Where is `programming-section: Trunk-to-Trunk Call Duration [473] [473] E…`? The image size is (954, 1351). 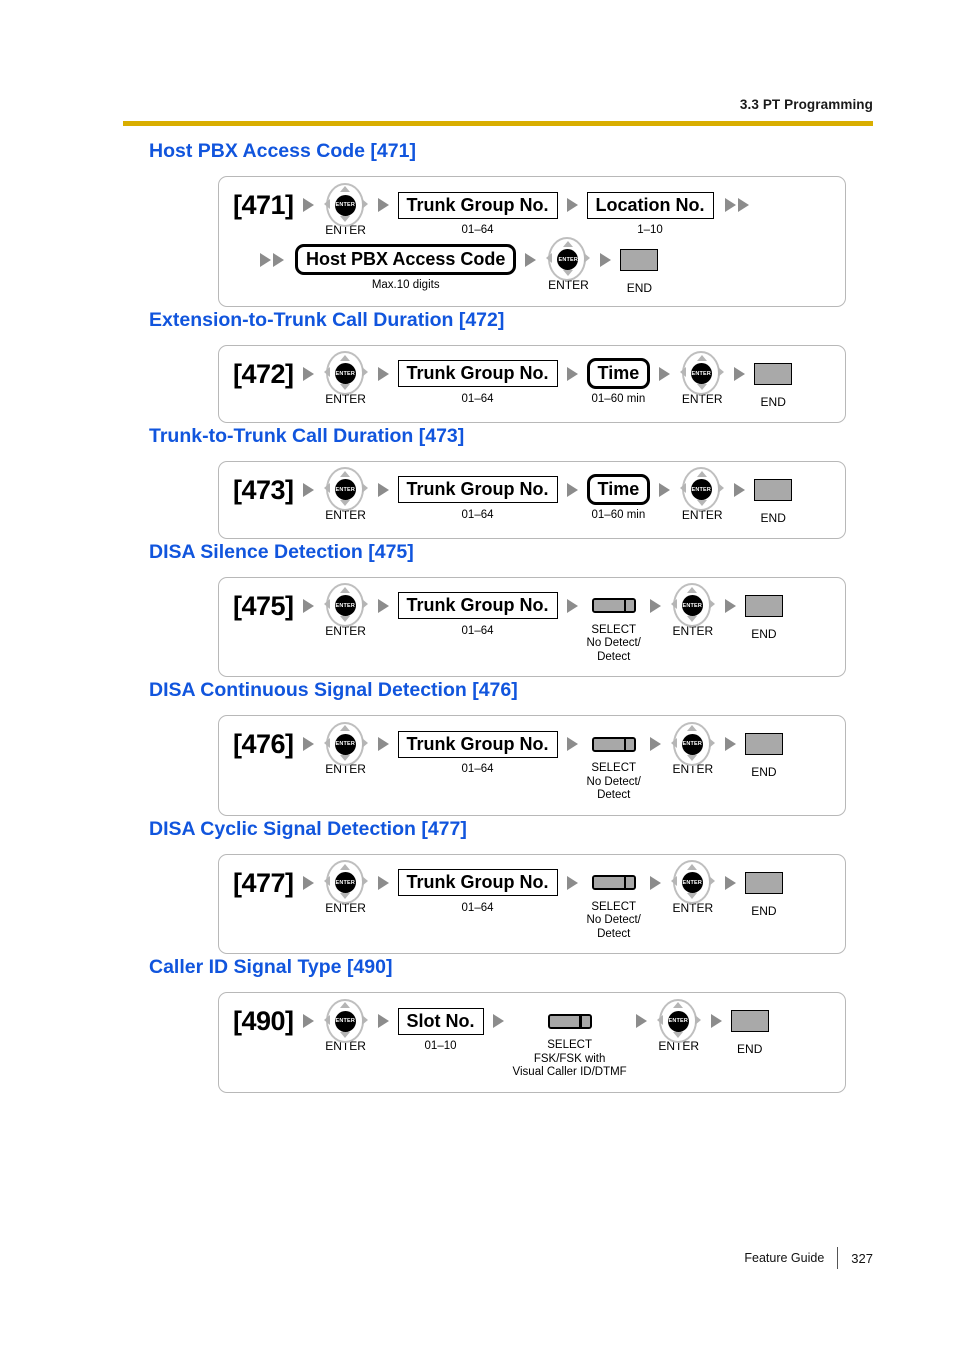
programming-section: Trunk-to-Trunk Call Duration [473] [473] E… is located at coordinates (498, 481).